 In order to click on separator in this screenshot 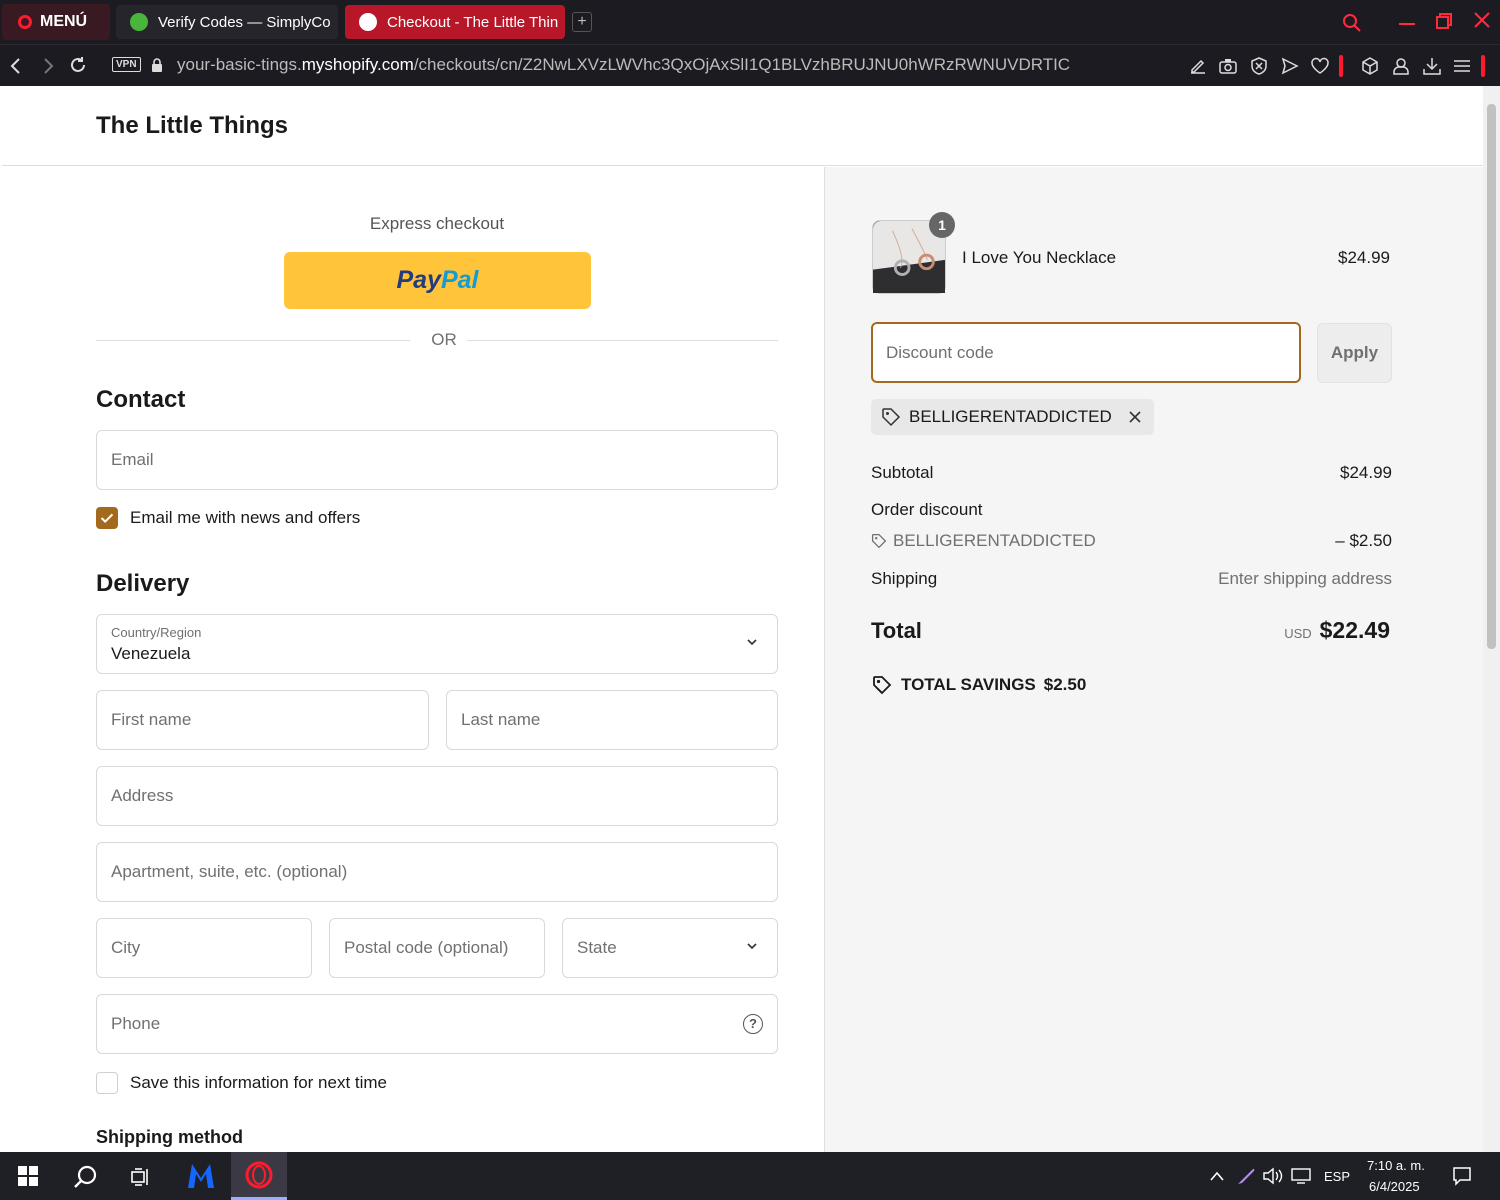, I will do `click(1341, 66)`.